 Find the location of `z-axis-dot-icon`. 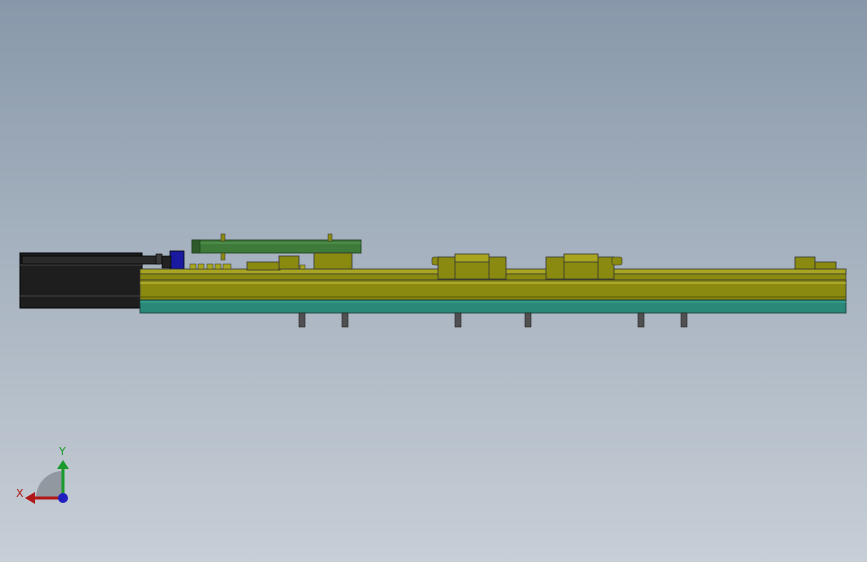

z-axis-dot-icon is located at coordinates (63, 498).